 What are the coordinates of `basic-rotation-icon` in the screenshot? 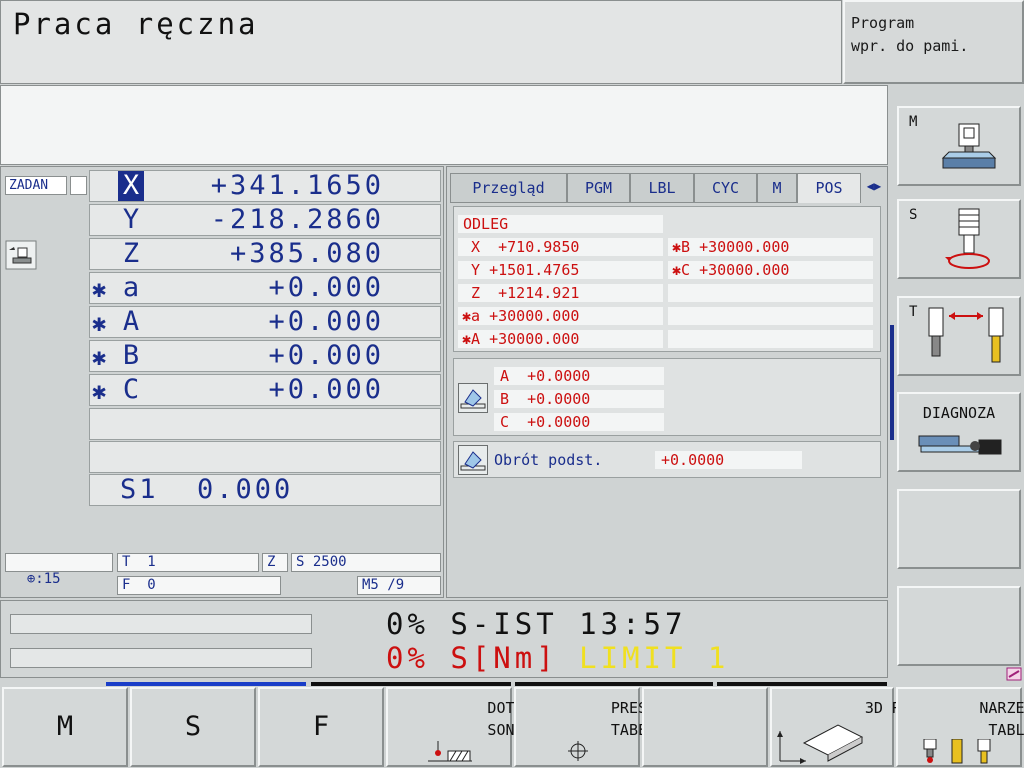 It's located at (473, 460).